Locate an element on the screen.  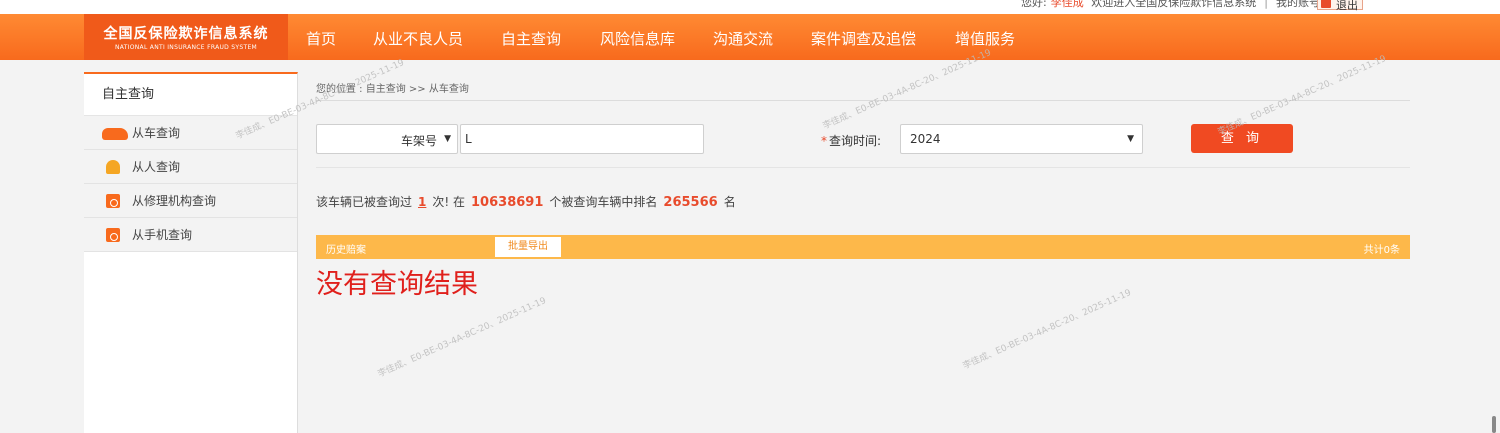
query-year-select: 2024 ▼ is located at coordinates (1021, 139).